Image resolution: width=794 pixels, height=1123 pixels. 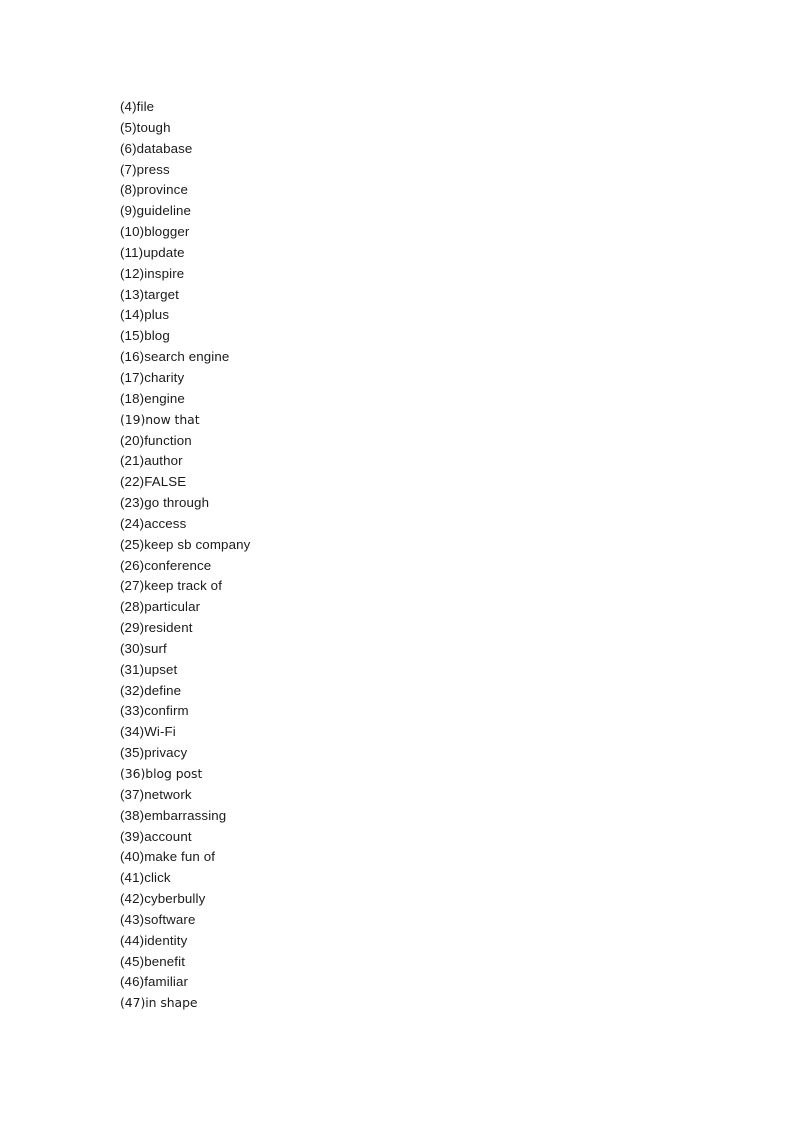 I want to click on word-list-item: (30)surf, so click(x=400, y=649).